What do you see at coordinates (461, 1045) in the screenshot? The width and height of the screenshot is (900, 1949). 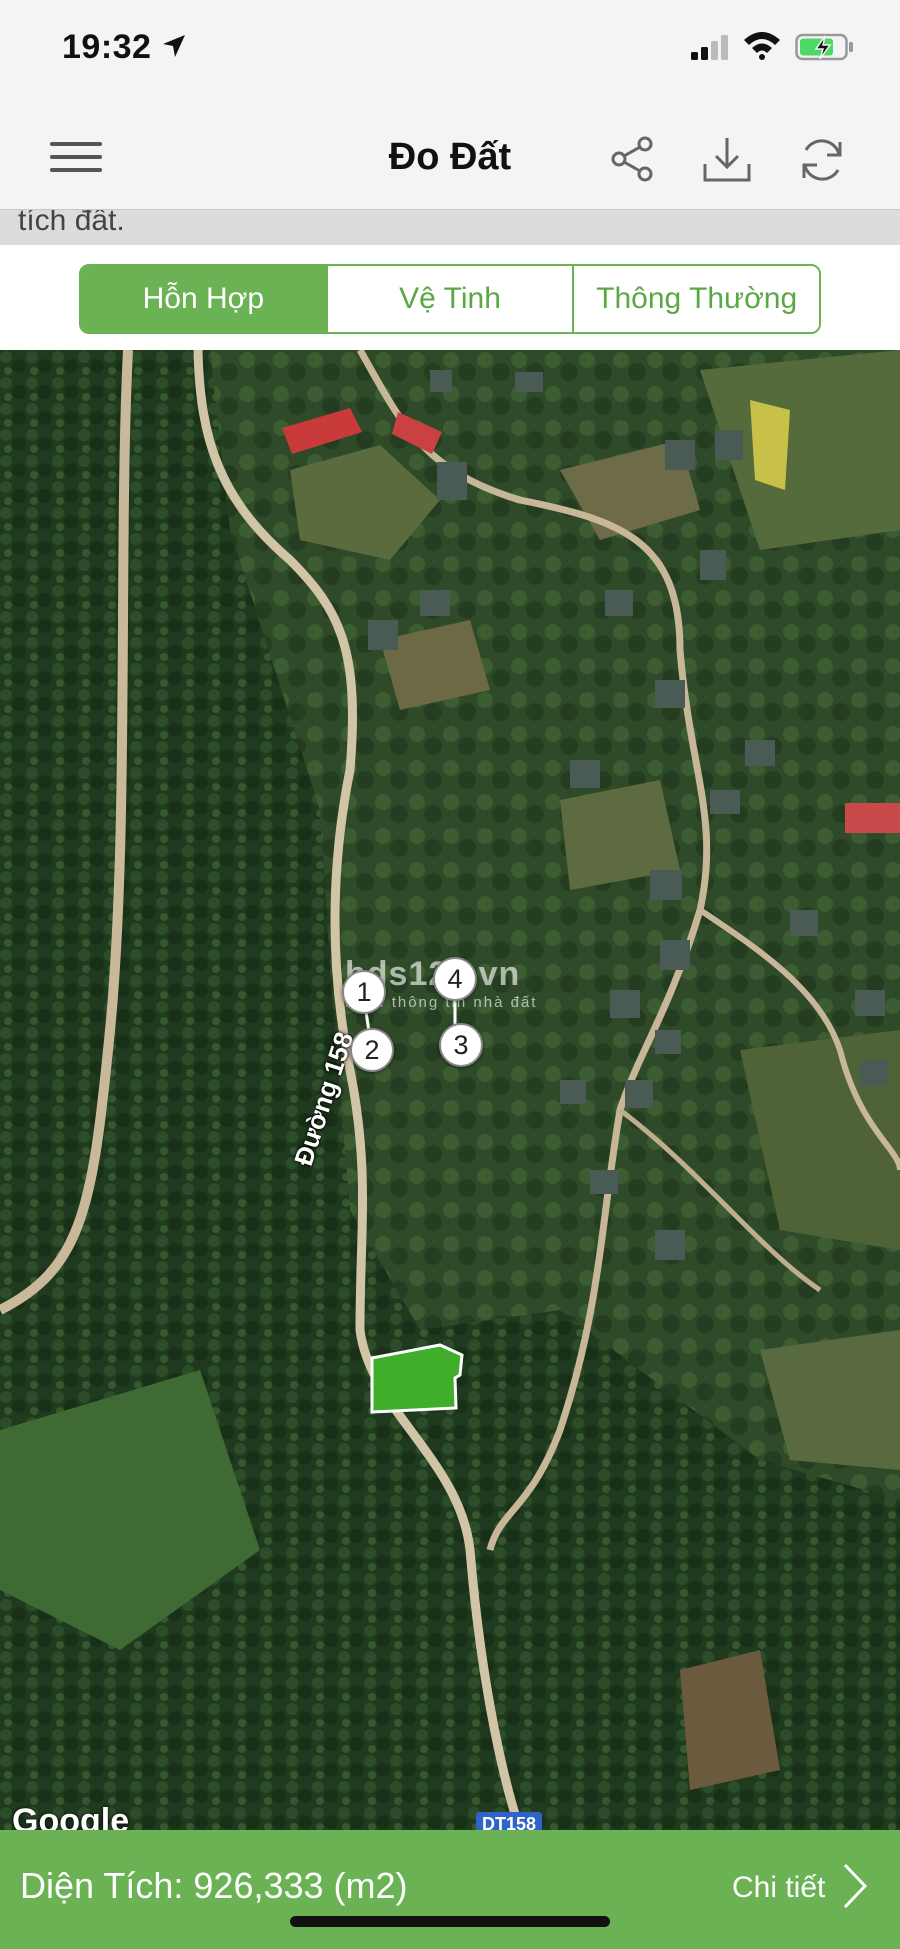 I see `plot-marker-3: 3` at bounding box center [461, 1045].